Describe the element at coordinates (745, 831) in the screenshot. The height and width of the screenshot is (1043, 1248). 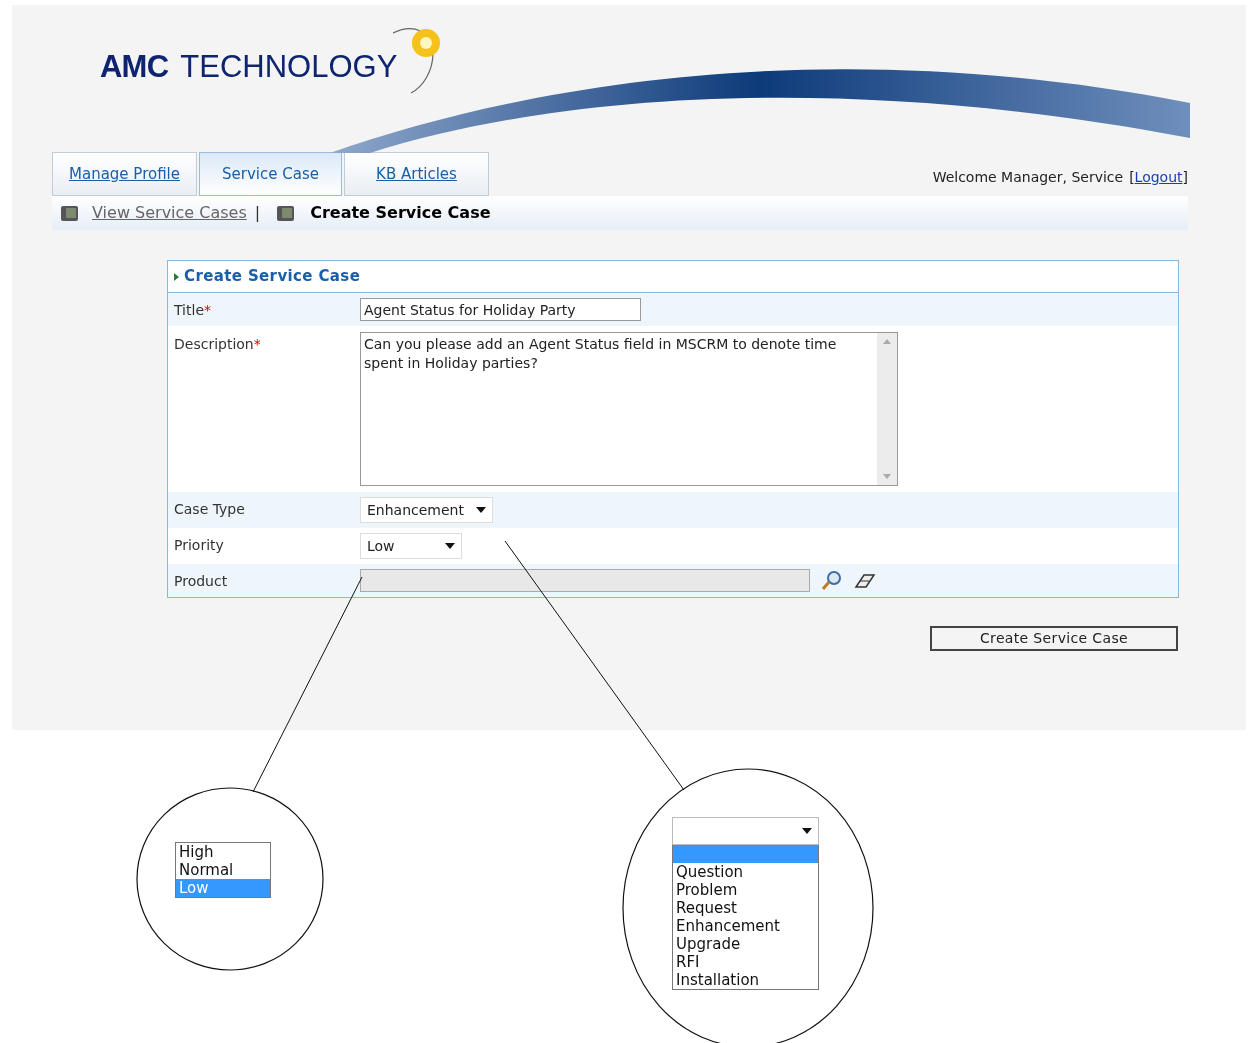
I see `dropdown-field` at that location.